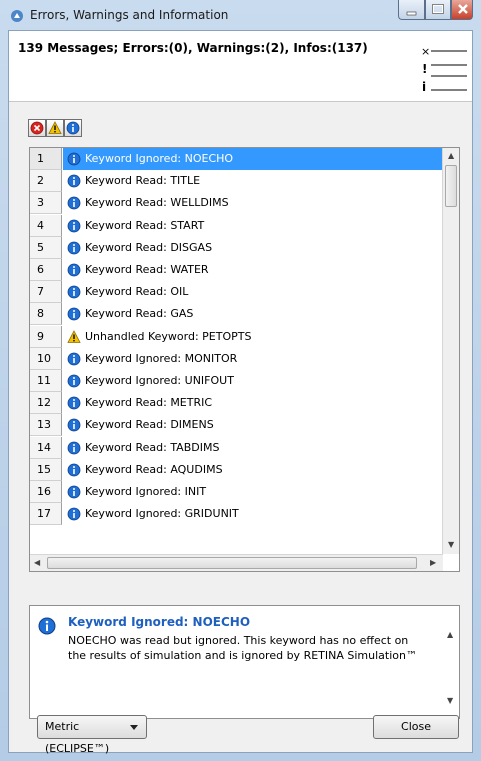 This screenshot has width=481, height=761. Describe the element at coordinates (253, 270) in the screenshot. I see `message-cell: Keyword Read: WATER` at that location.